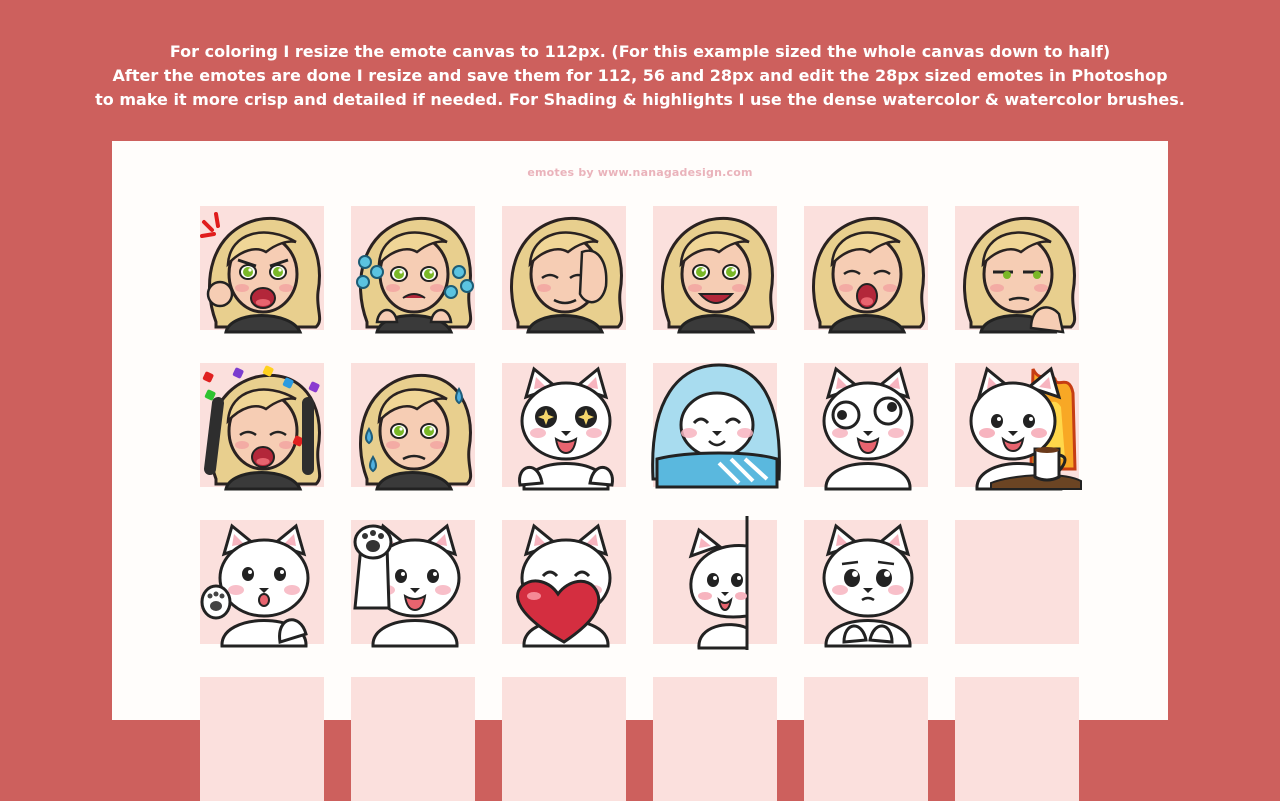  I want to click on derp-dog-emote, so click(868, 428).